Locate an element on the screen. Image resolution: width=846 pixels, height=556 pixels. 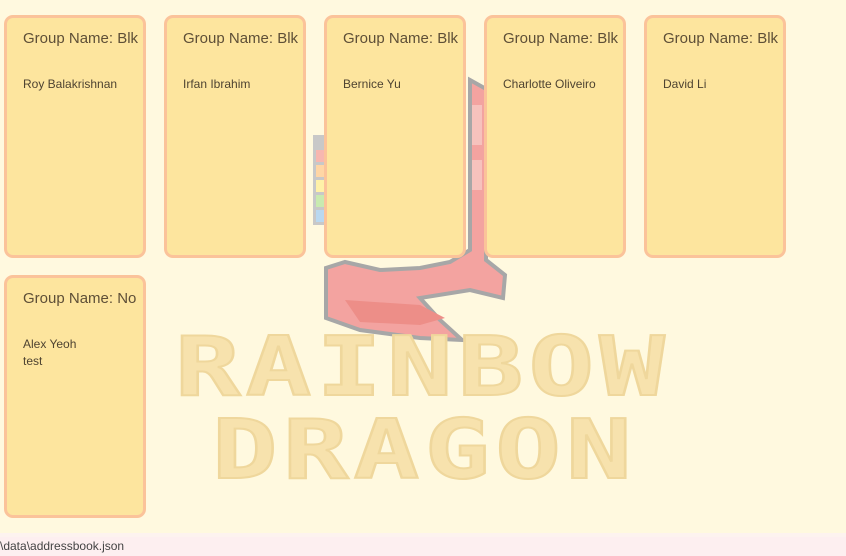
group-card: Group Name: Blk Charlotte Oliveiro is located at coordinates (555, 136).